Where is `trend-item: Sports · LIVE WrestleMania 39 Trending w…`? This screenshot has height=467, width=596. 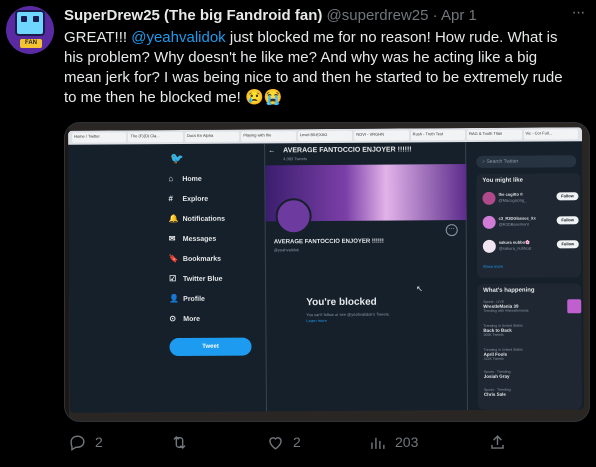
trend-item: Sports · LIVE WrestleMania 39 Trending w… is located at coordinates (532, 306).